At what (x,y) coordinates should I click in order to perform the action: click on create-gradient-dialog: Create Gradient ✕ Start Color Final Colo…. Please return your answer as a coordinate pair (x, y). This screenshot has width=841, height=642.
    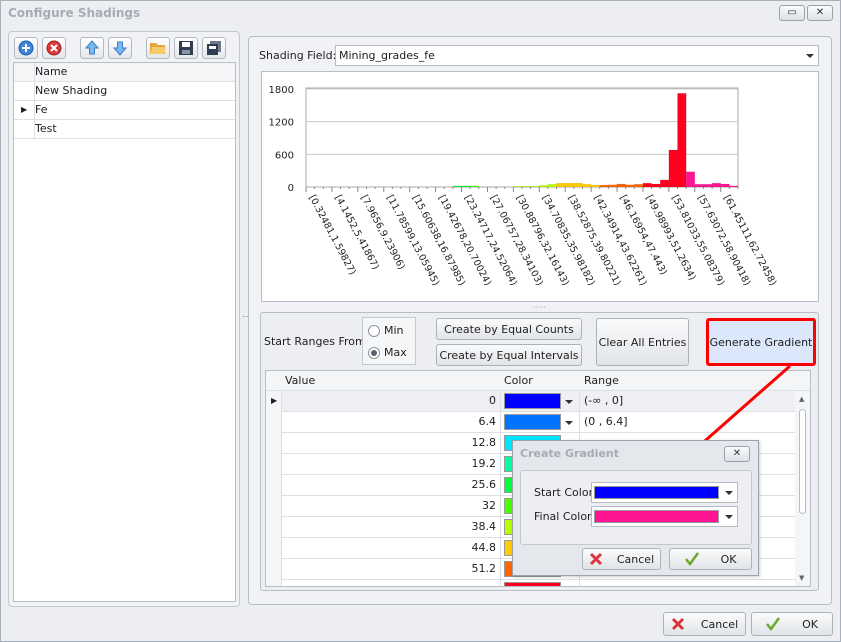
    Looking at the image, I should click on (635, 508).